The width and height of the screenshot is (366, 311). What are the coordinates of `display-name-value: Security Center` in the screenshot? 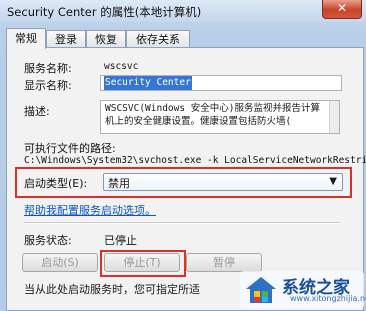 It's located at (148, 83).